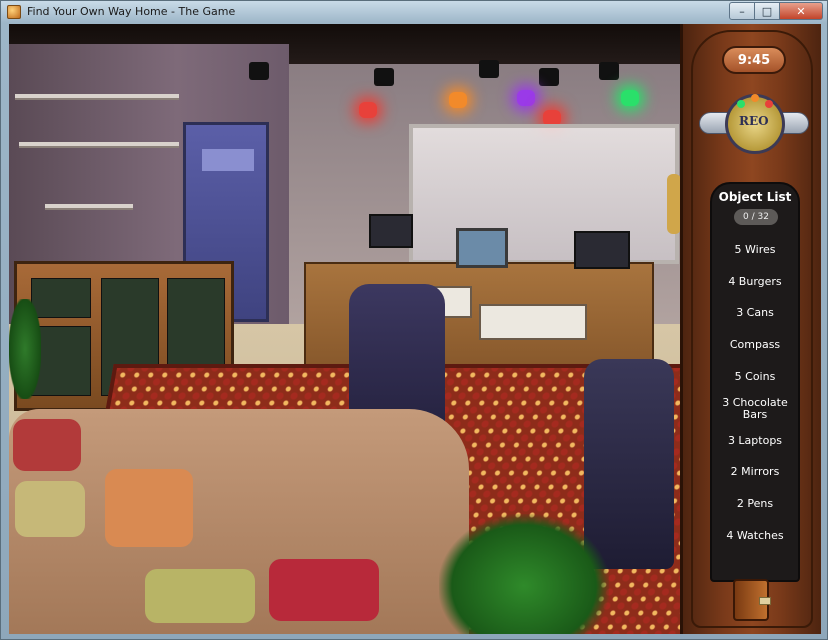  I want to click on door-window, so click(228, 160).